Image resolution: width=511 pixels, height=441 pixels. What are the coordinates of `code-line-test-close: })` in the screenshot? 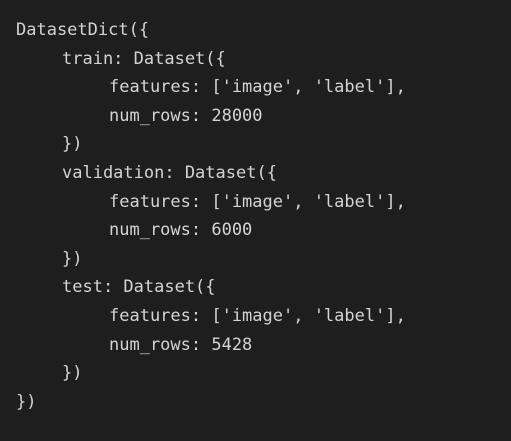 It's located at (72, 373).